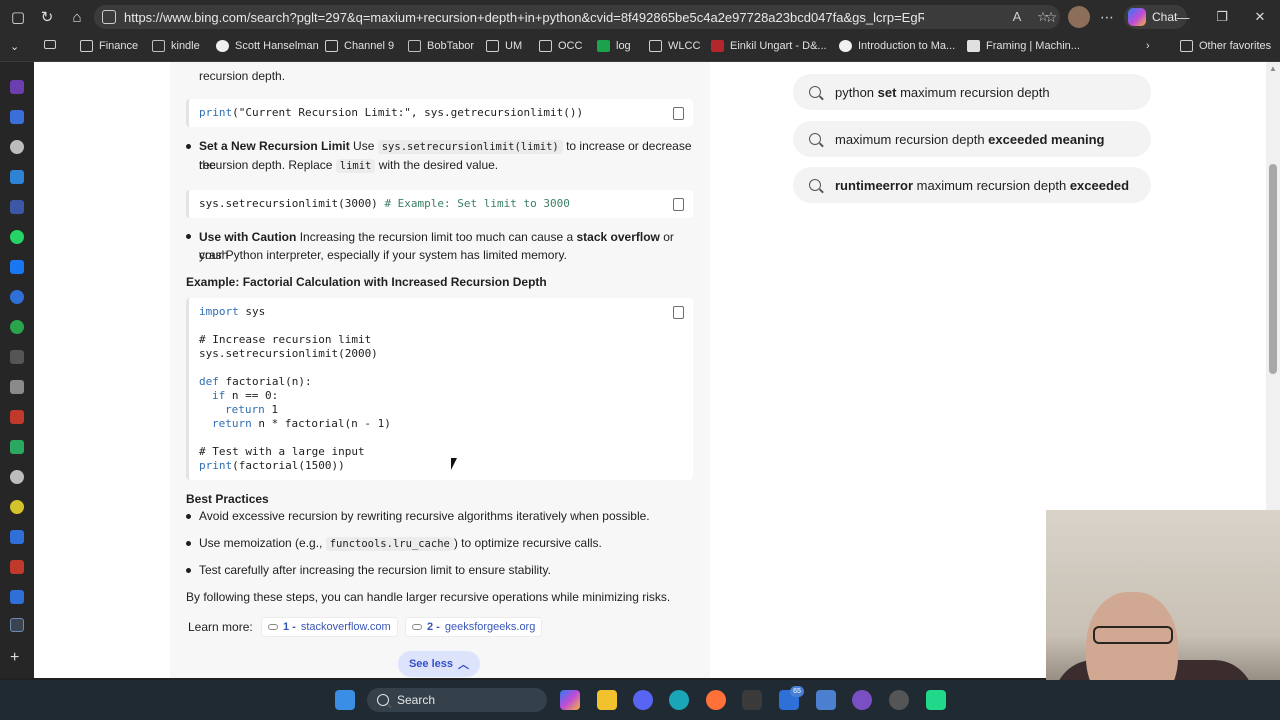 This screenshot has height=720, width=1280. What do you see at coordinates (679, 700) in the screenshot?
I see `edge-icon` at bounding box center [679, 700].